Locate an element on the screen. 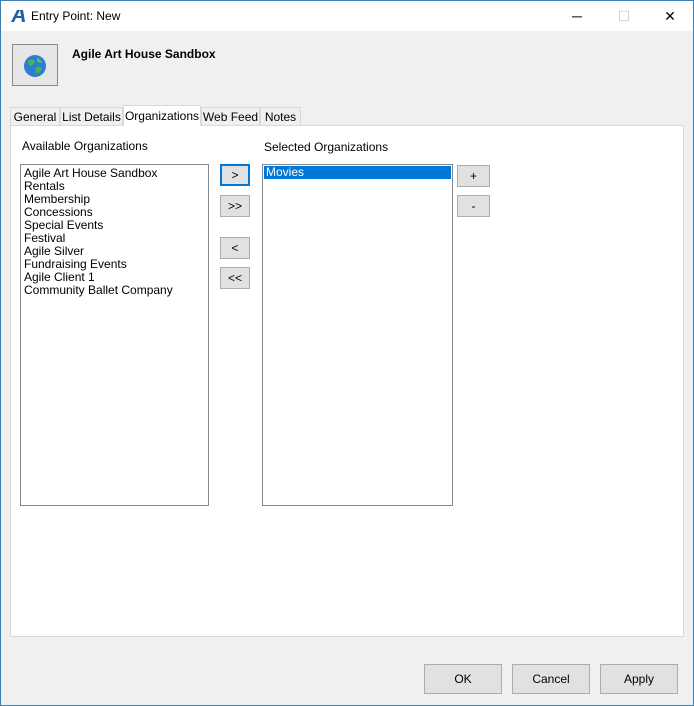 This screenshot has height=706, width=694. minimize-icon: ─ is located at coordinates (577, 16).